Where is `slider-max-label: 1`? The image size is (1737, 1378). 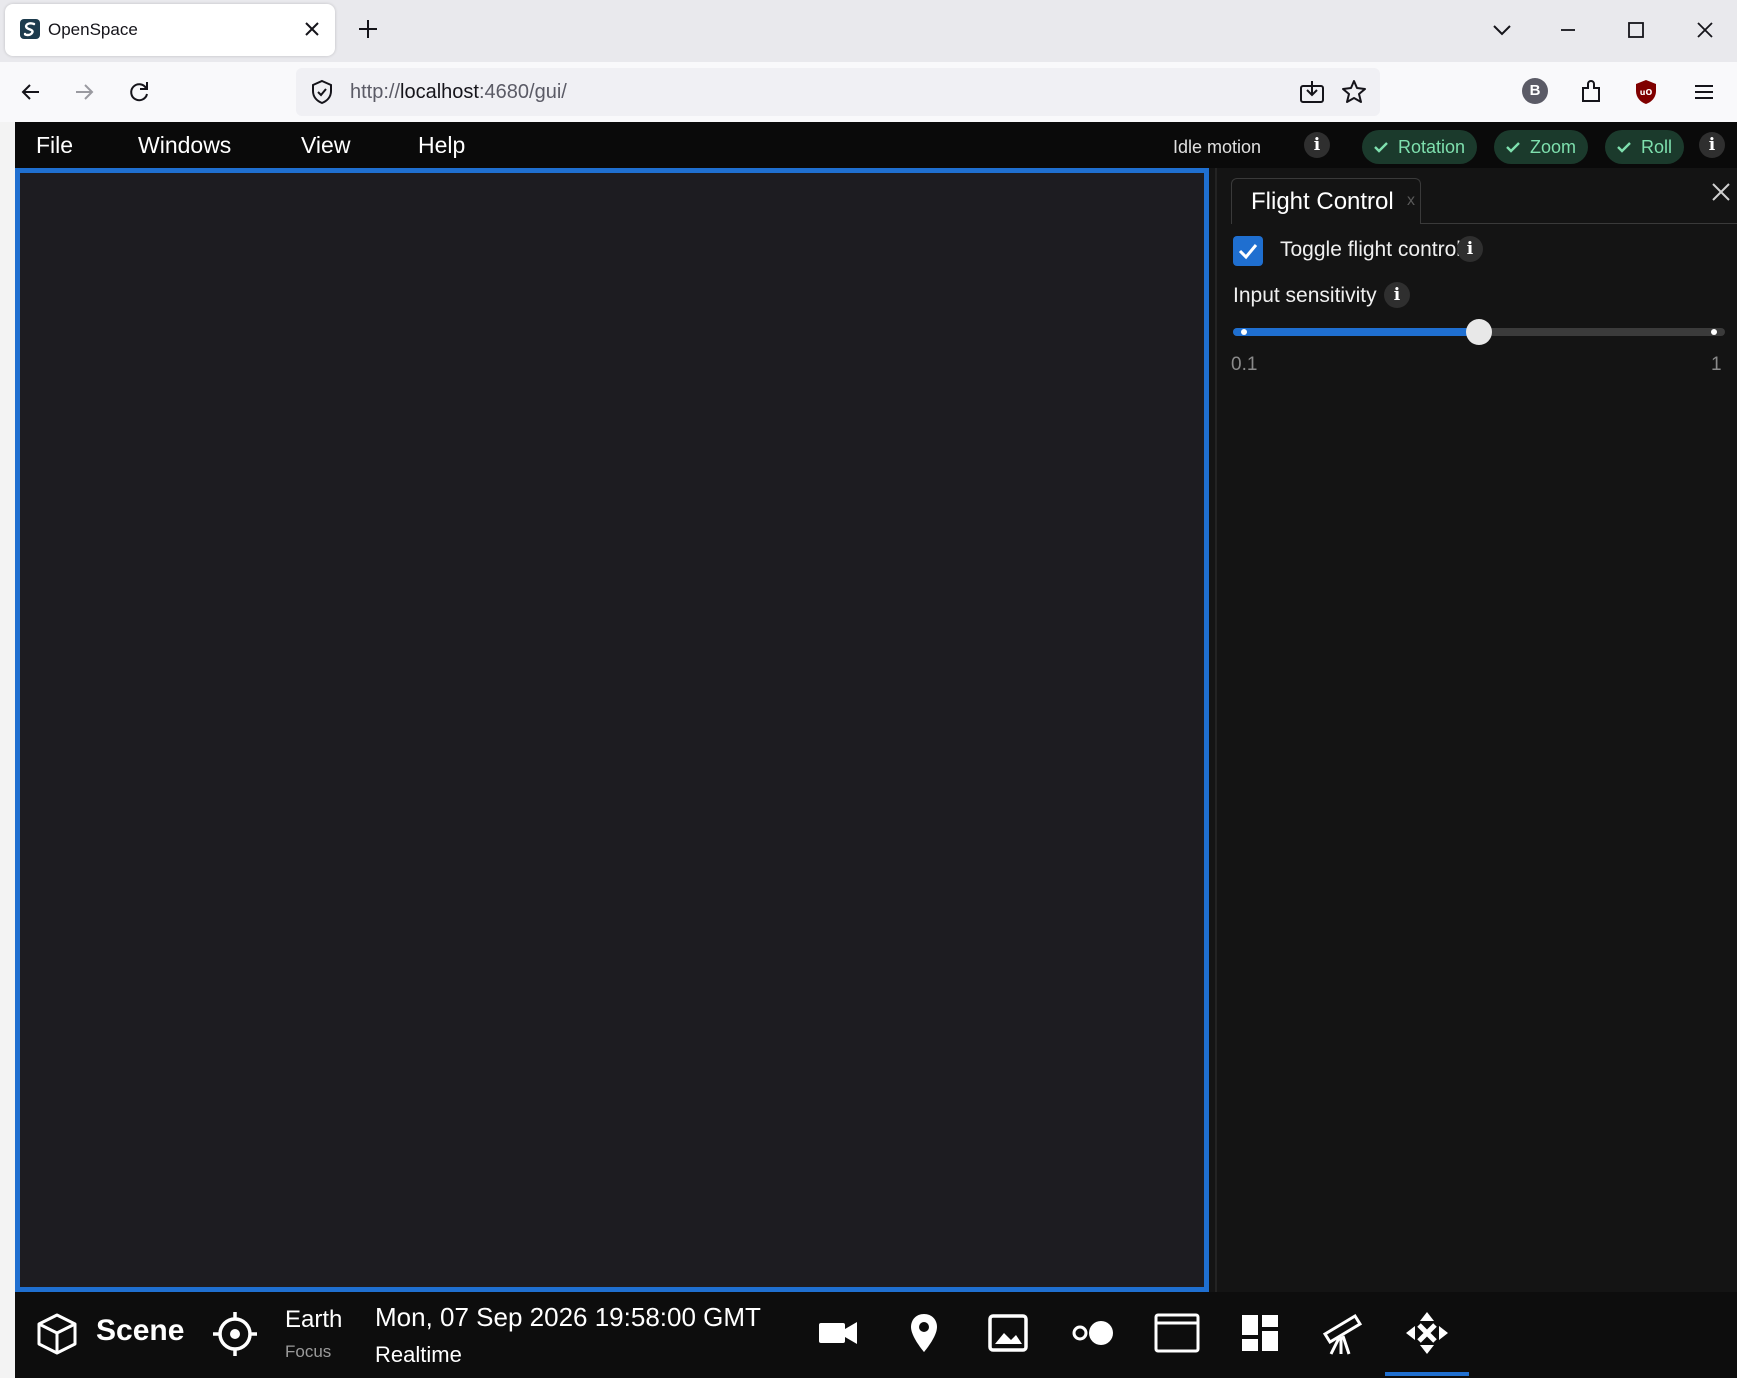 slider-max-label: 1 is located at coordinates (1716, 364).